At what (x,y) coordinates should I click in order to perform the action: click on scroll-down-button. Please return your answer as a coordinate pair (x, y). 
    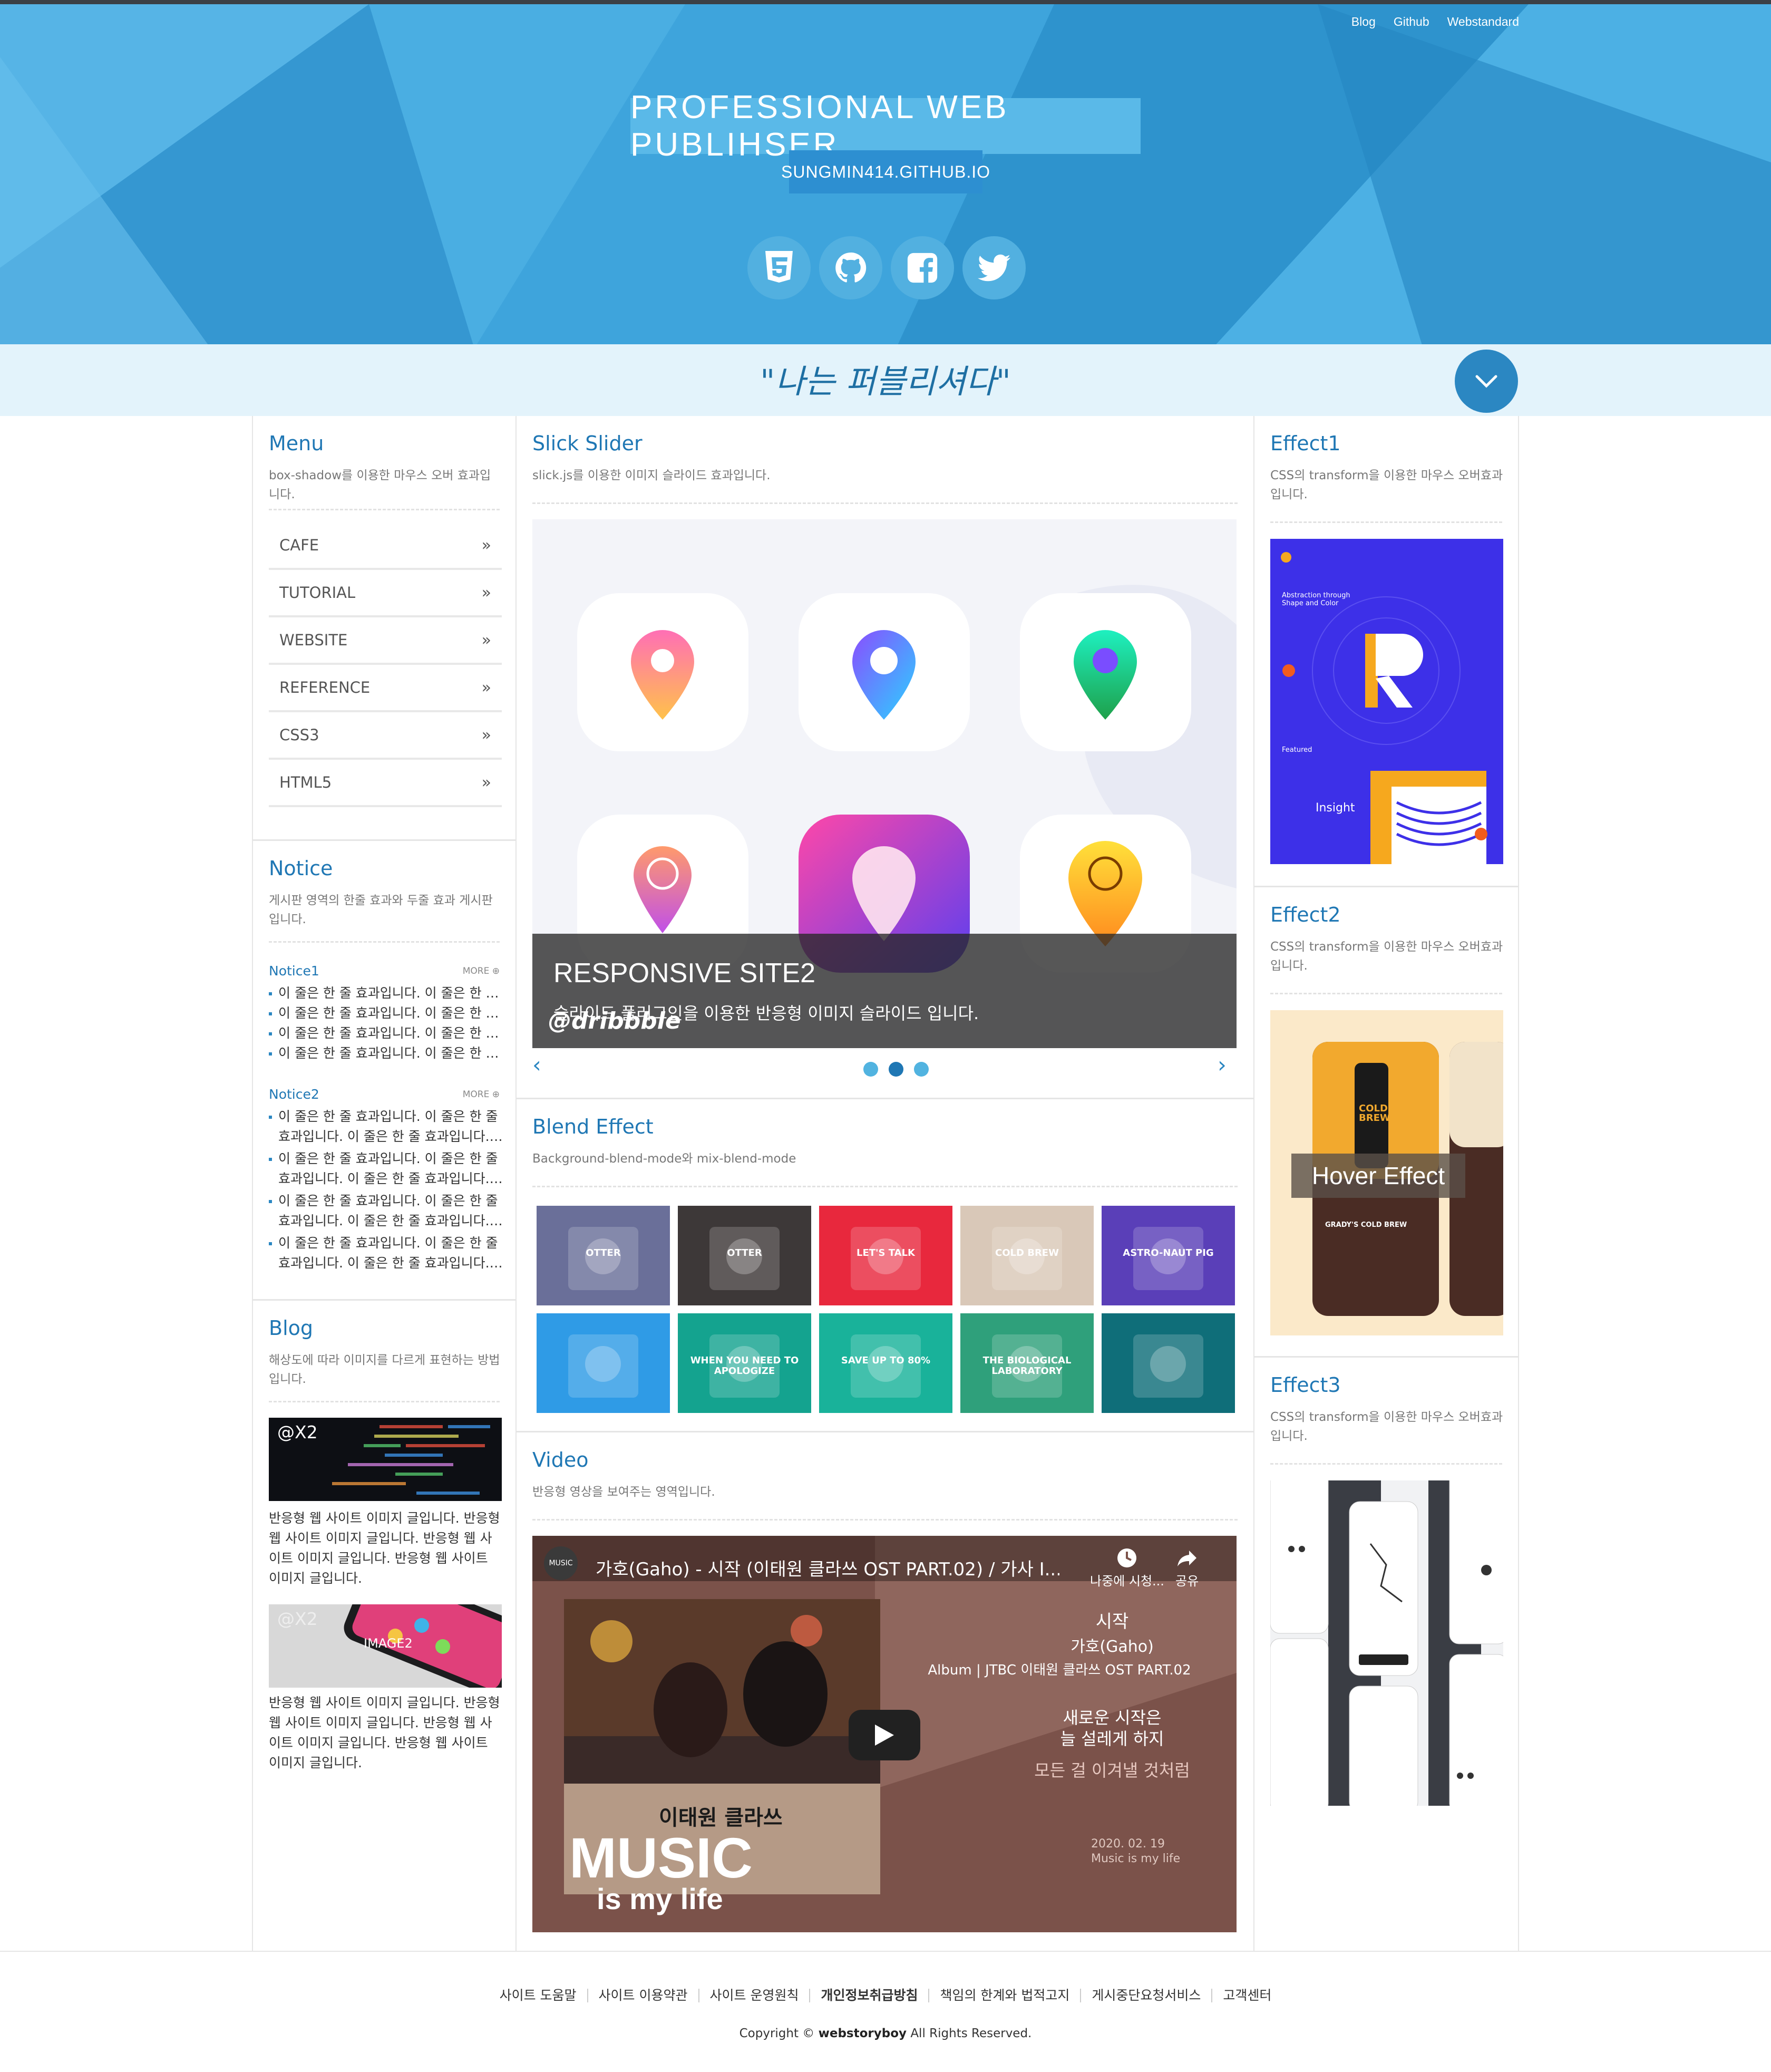
    Looking at the image, I should click on (1486, 381).